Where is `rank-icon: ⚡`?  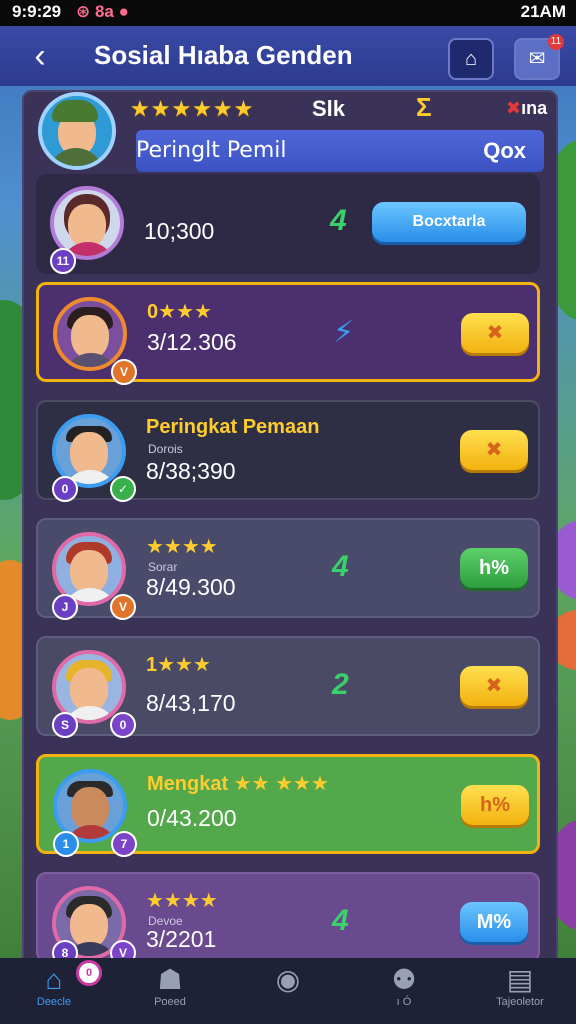 rank-icon: ⚡ is located at coordinates (344, 332).